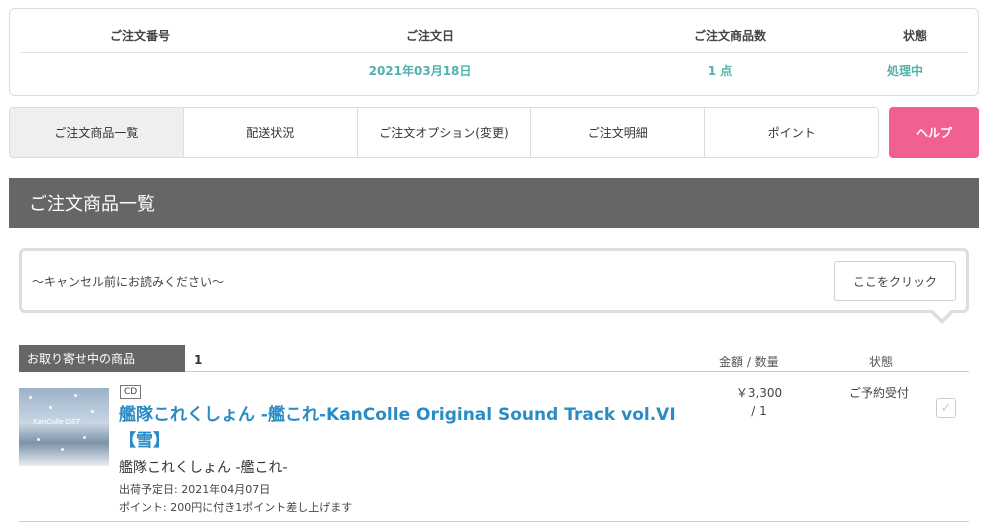 Image resolution: width=990 pixels, height=530 pixels. What do you see at coordinates (420, 71) in the screenshot?
I see `order-date-value: 2021年03月18日` at bounding box center [420, 71].